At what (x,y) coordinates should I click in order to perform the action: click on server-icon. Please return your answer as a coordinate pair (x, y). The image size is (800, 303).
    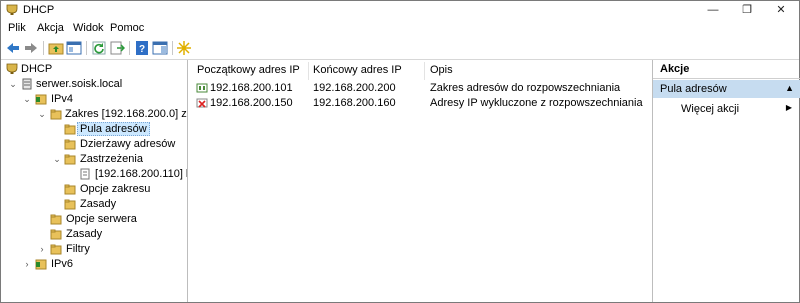
    Looking at the image, I should click on (27, 84).